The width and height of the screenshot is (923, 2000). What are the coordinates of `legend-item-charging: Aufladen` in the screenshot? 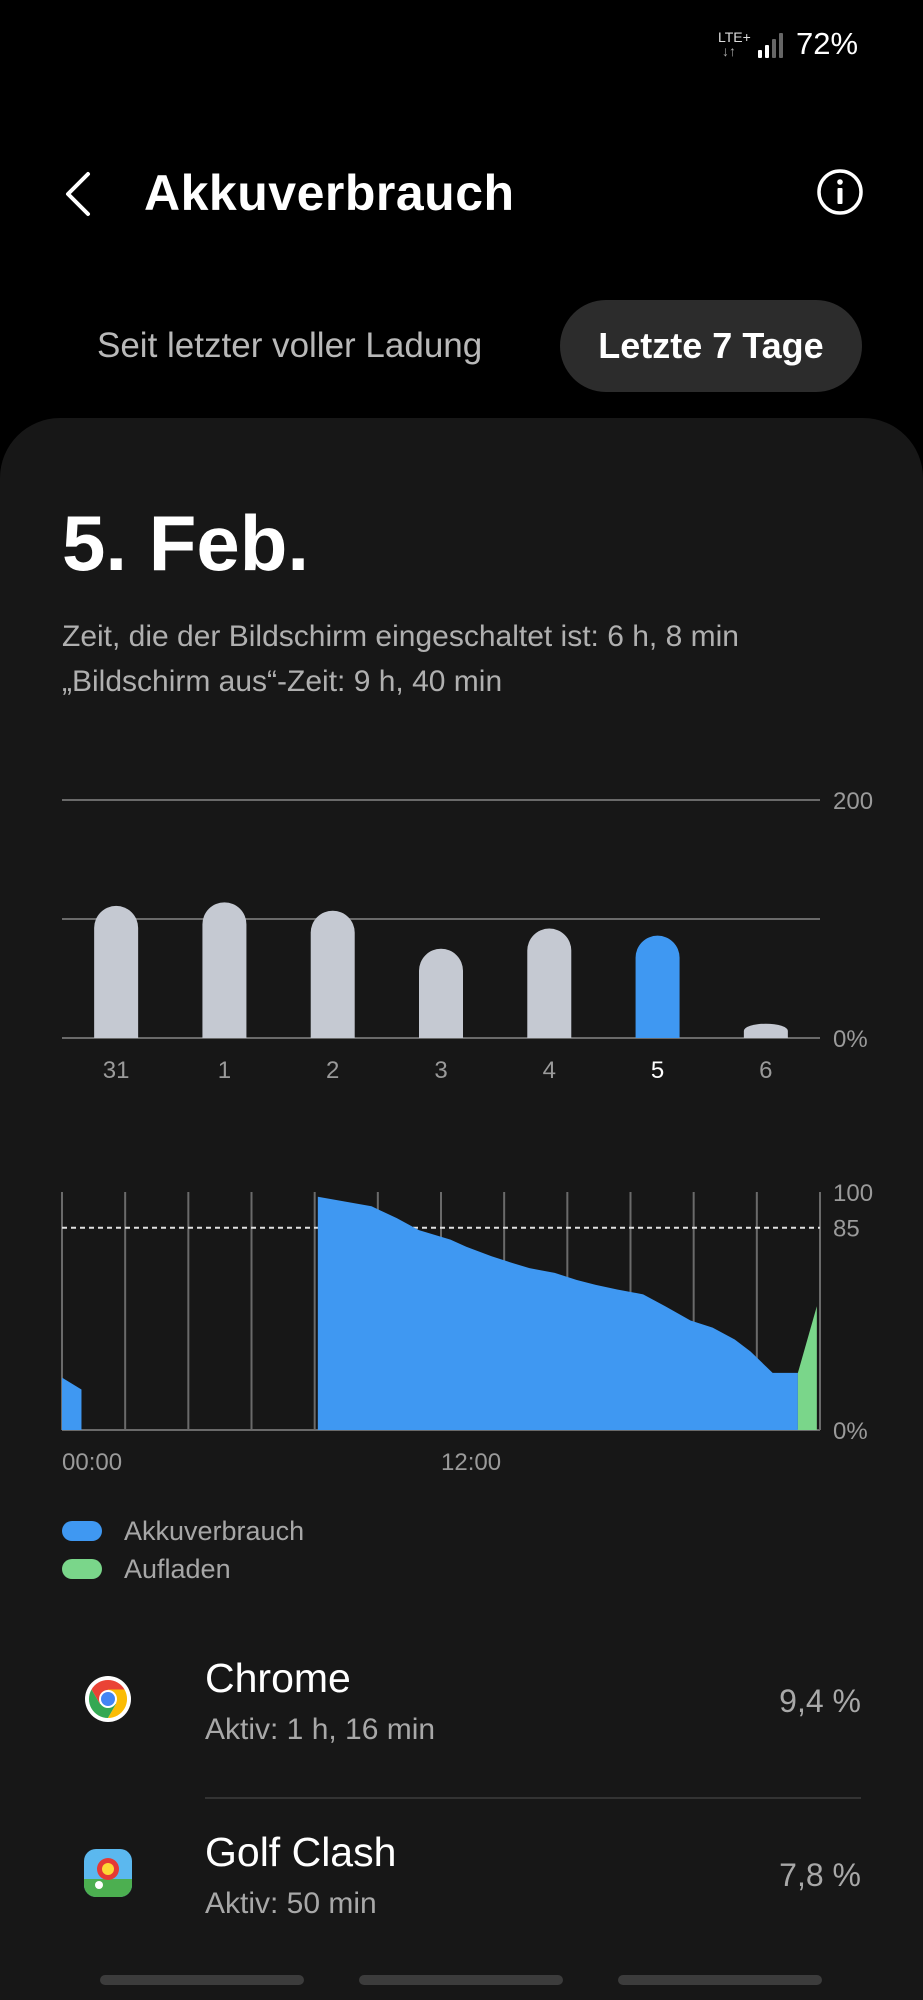 It's located at (183, 1569).